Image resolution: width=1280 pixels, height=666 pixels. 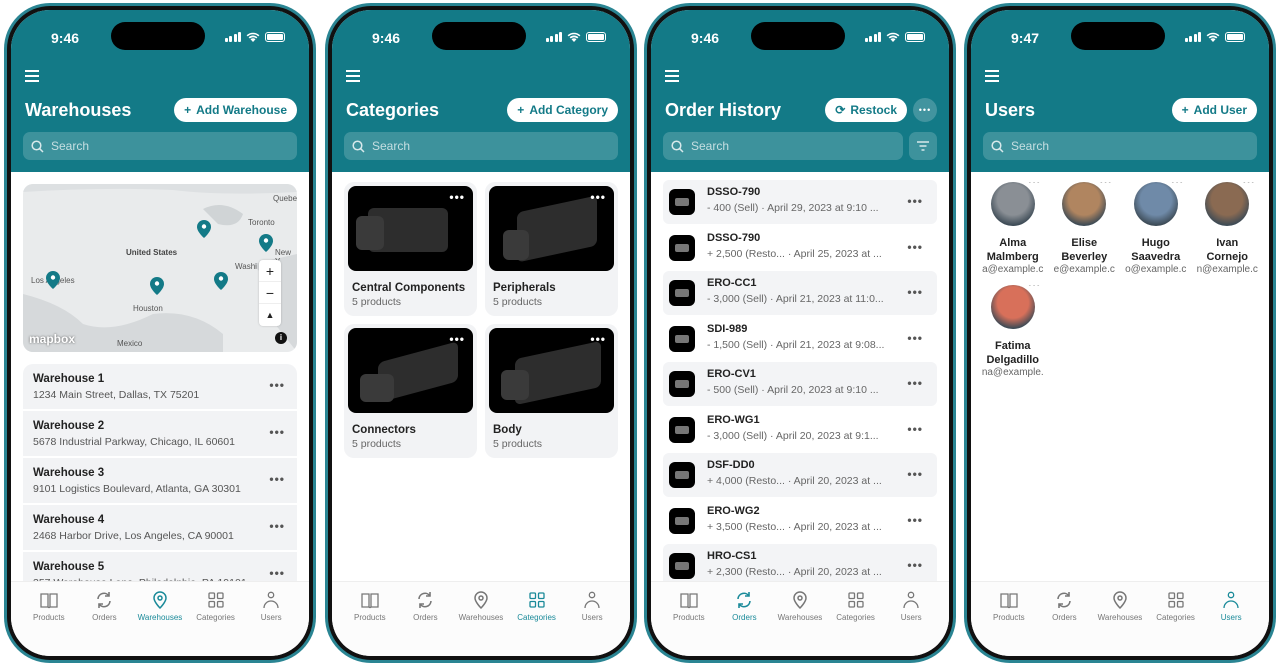 I want to click on book-icon, so click(x=49, y=601).